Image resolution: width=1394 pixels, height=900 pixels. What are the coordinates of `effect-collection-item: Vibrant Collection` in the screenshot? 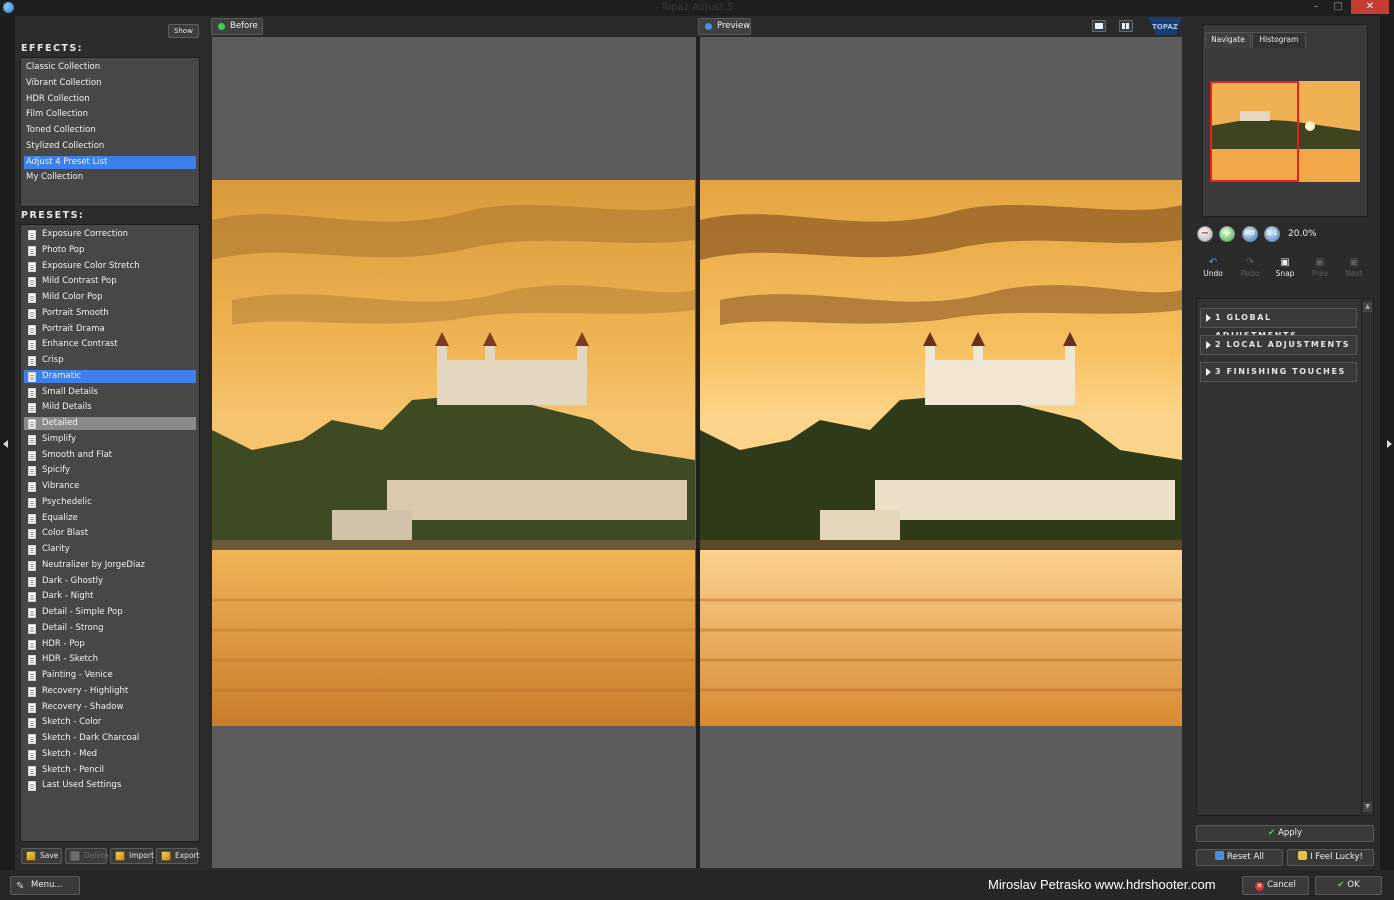 It's located at (110, 83).